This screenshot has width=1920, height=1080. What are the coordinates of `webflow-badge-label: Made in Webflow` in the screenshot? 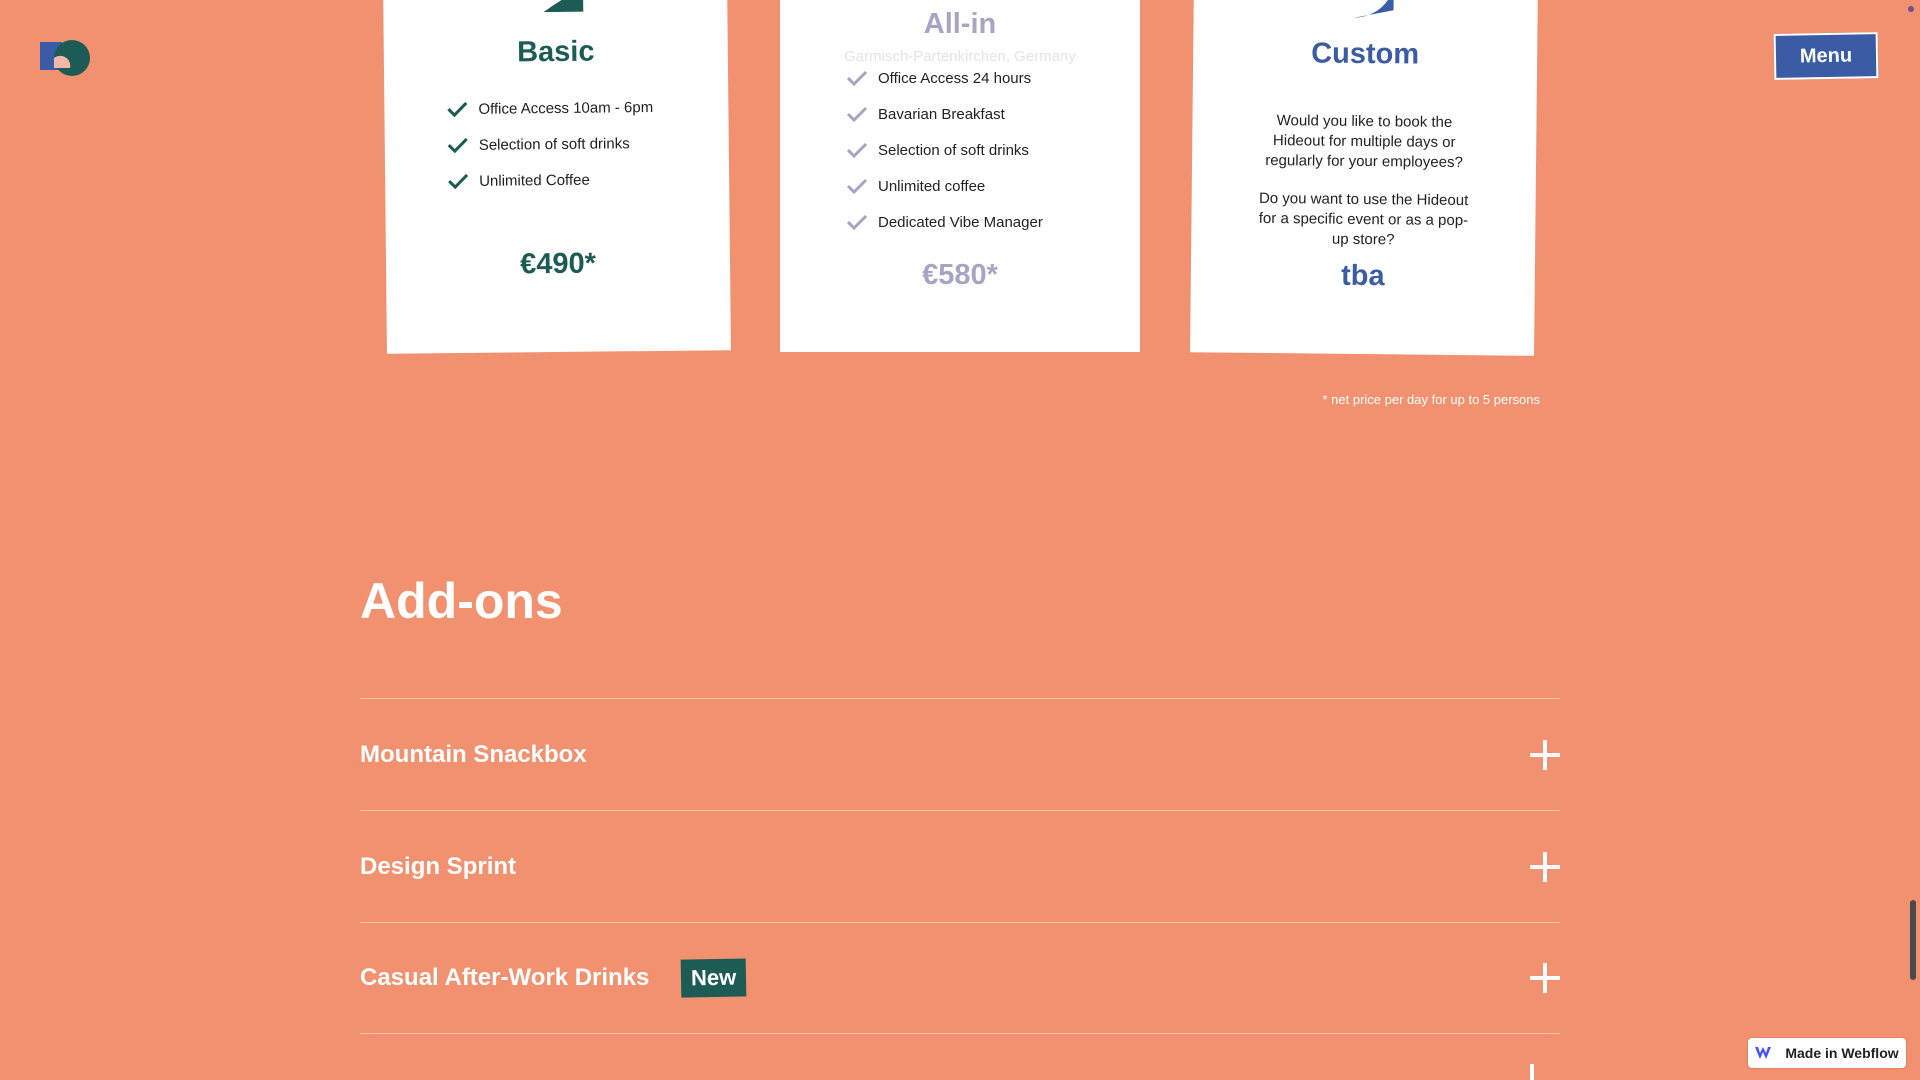 It's located at (1842, 1053).